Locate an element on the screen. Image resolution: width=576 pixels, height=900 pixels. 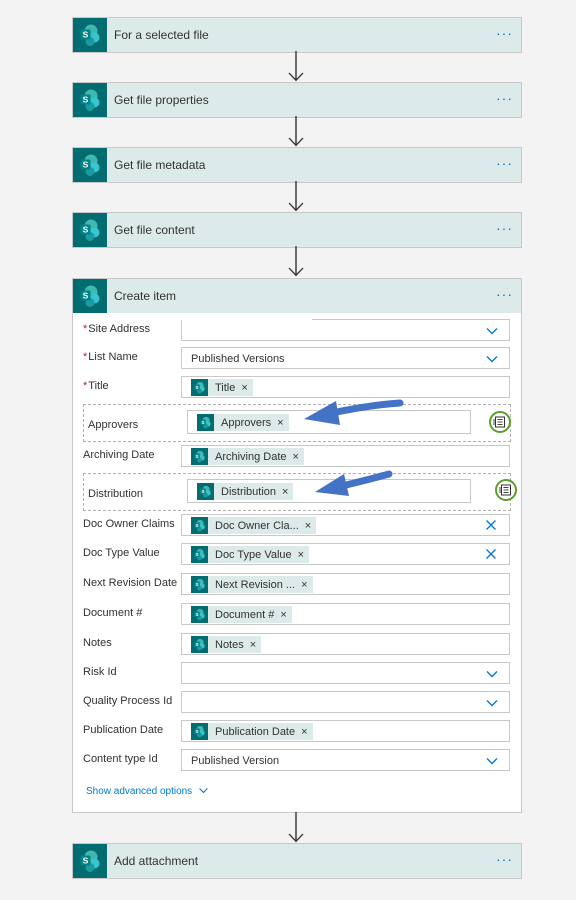
approvers-label: Approvers is located at coordinates (113, 425).